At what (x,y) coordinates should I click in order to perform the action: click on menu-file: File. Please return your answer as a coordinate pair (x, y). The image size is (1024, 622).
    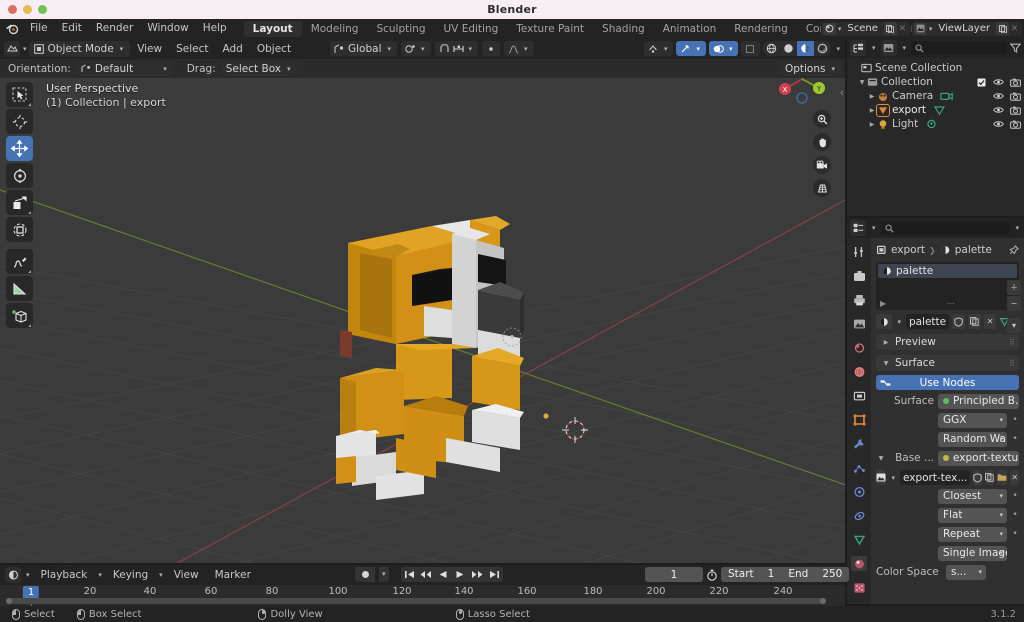
    Looking at the image, I should click on (39, 28).